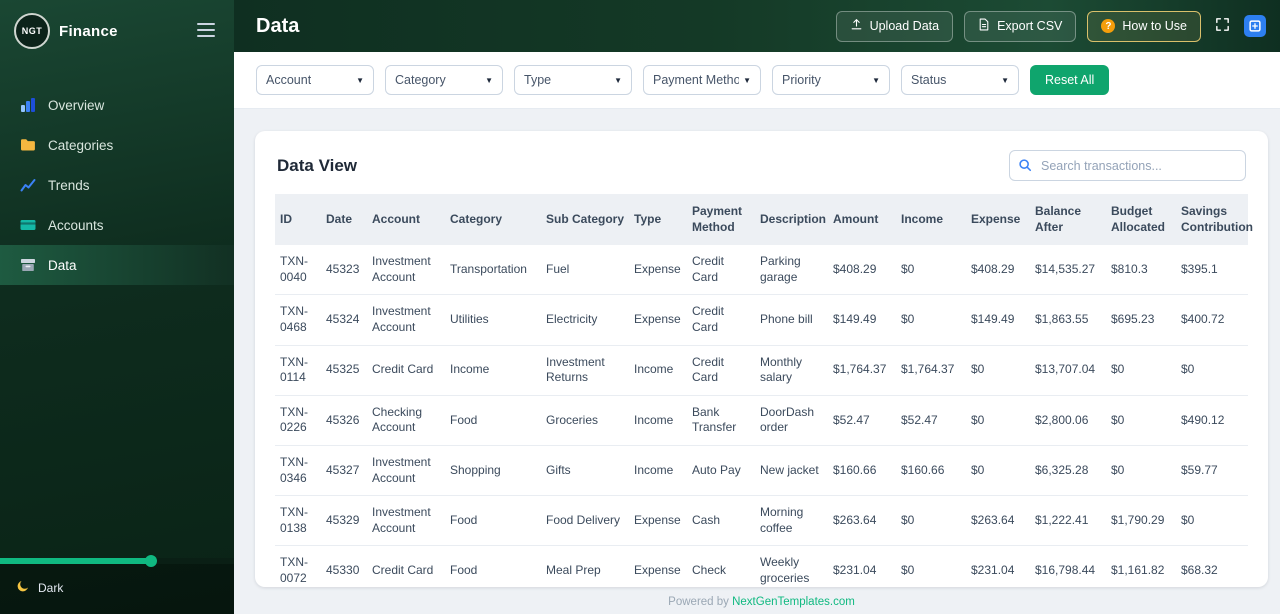  What do you see at coordinates (960, 80) in the screenshot?
I see `filter-dropdown-status: Status ▼` at bounding box center [960, 80].